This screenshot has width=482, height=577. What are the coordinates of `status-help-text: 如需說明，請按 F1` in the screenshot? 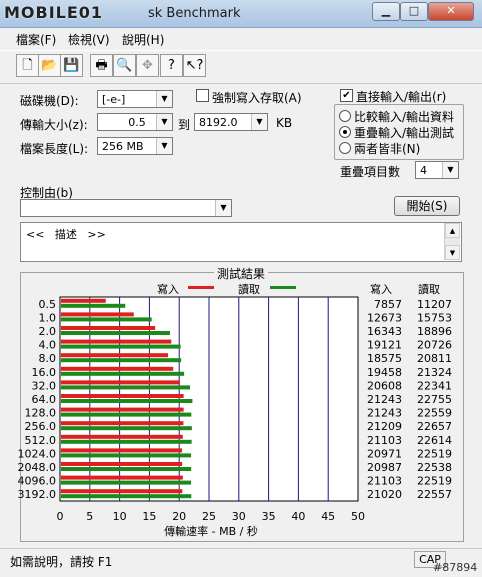 It's located at (61, 562).